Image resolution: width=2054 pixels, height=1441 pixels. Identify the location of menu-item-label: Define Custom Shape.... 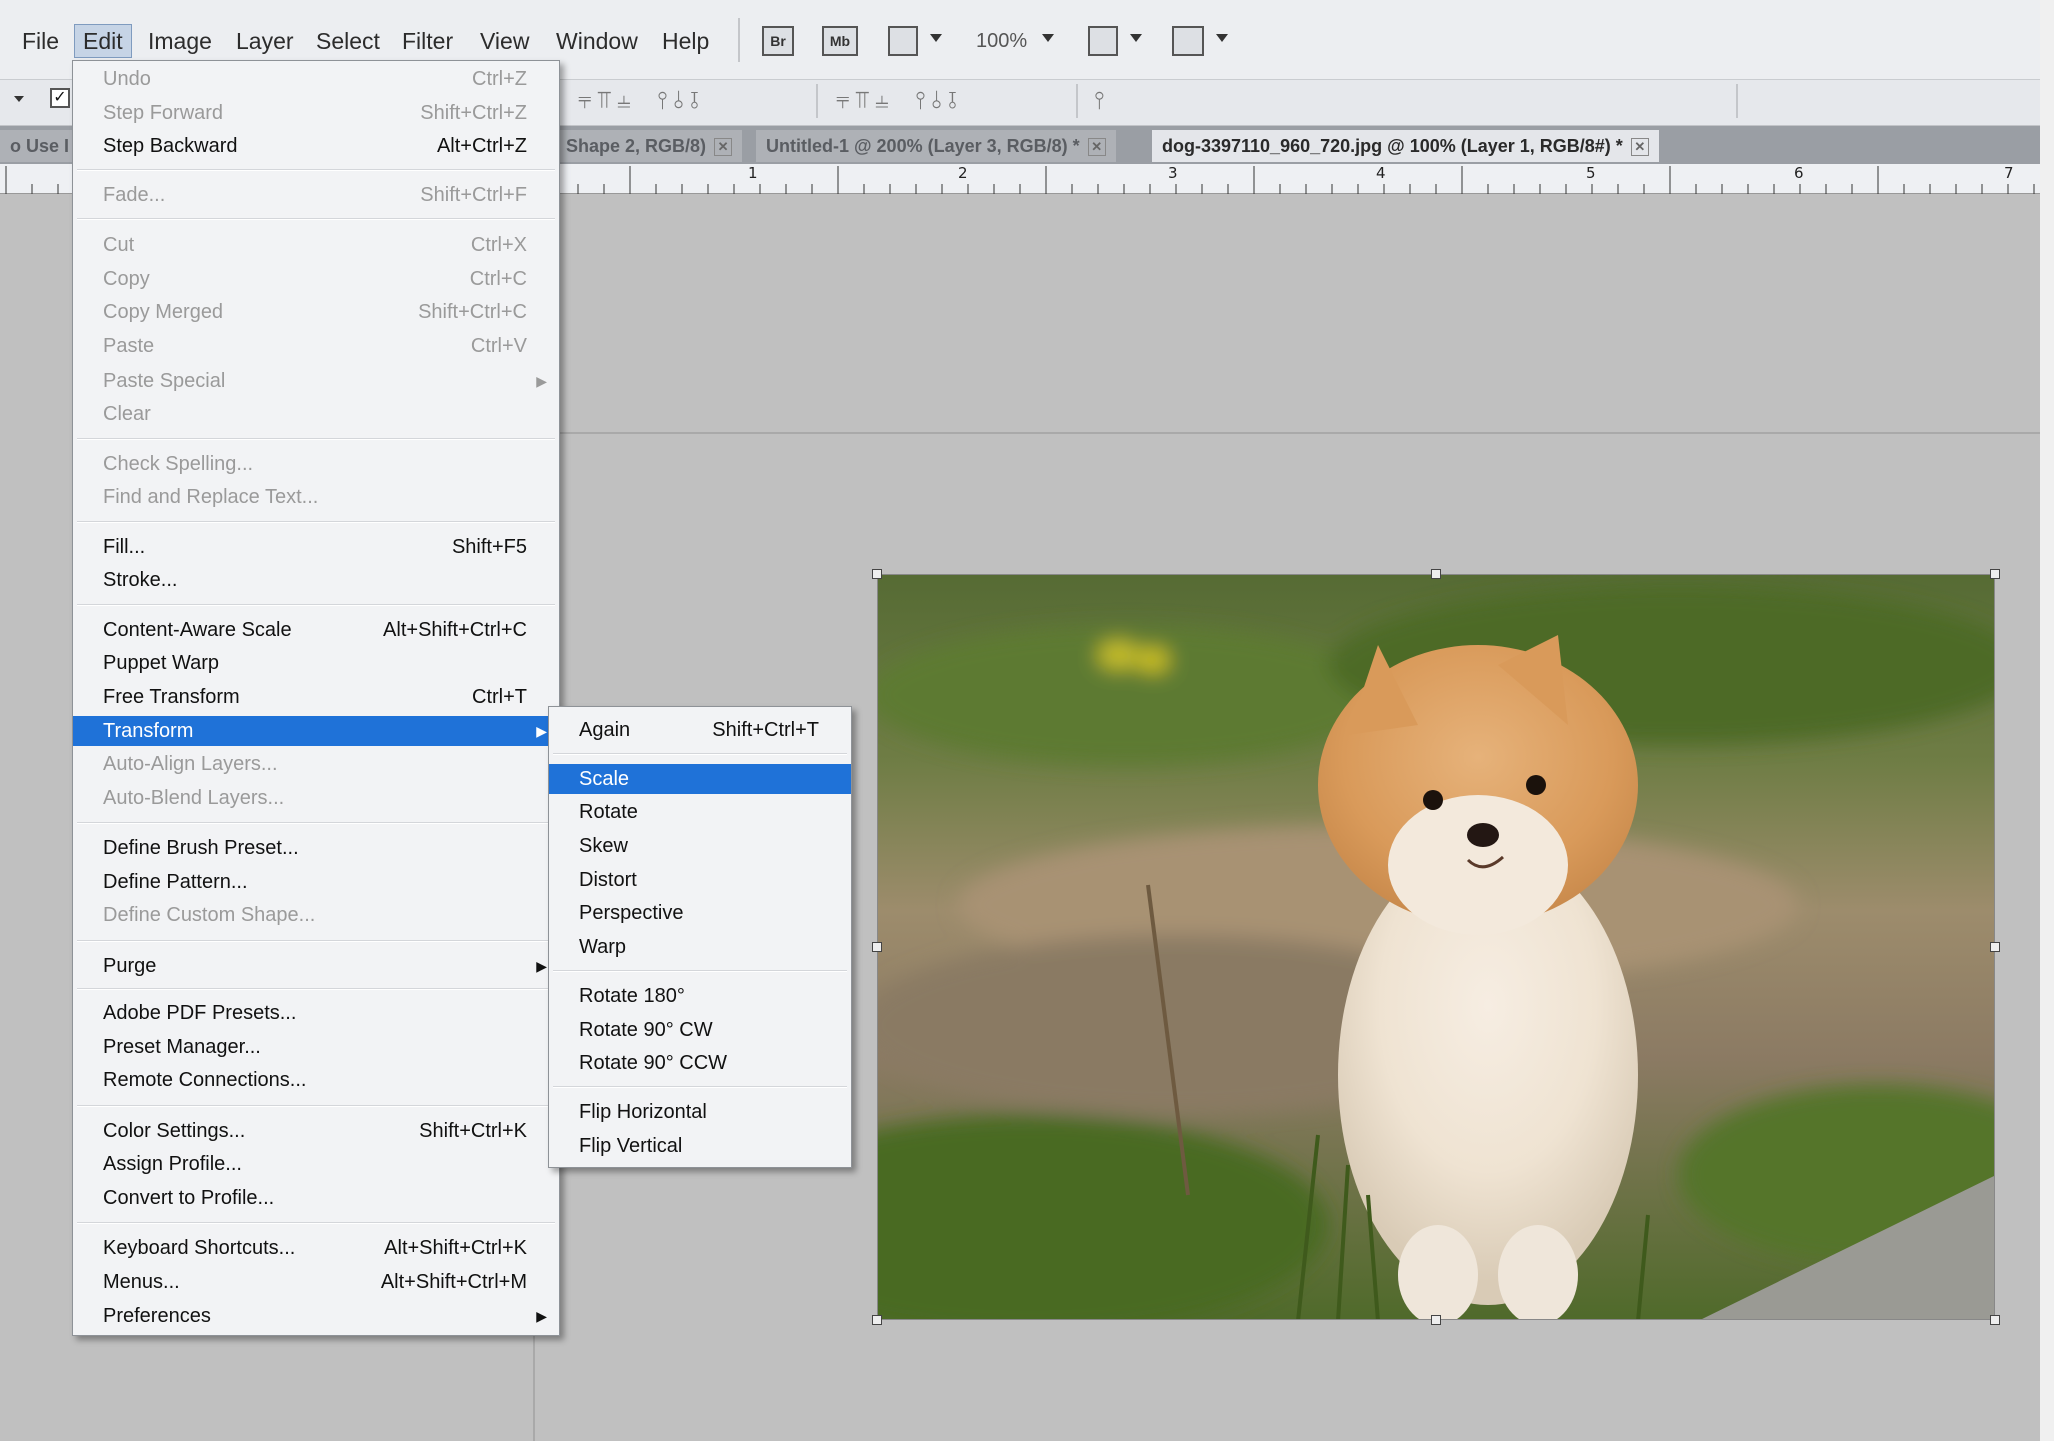
(209, 915).